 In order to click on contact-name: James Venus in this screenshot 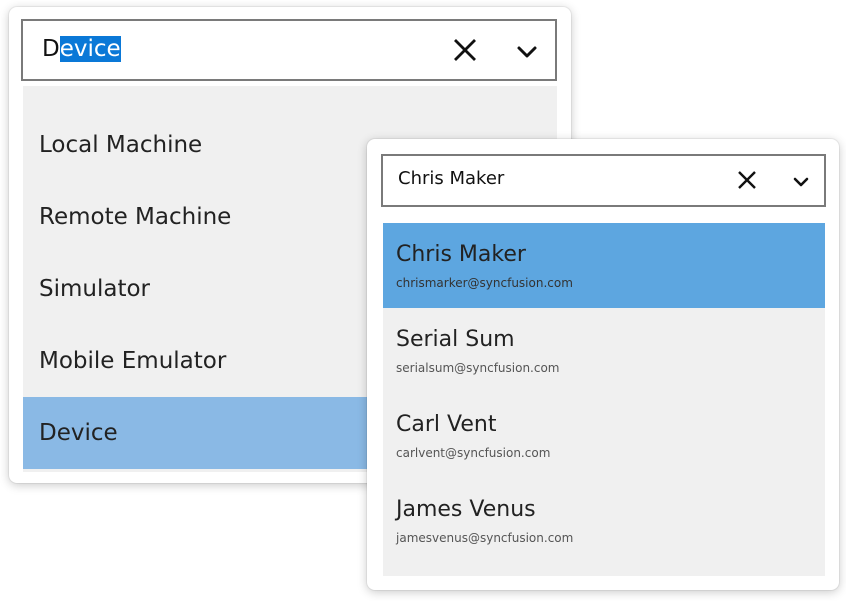, I will do `click(466, 509)`.